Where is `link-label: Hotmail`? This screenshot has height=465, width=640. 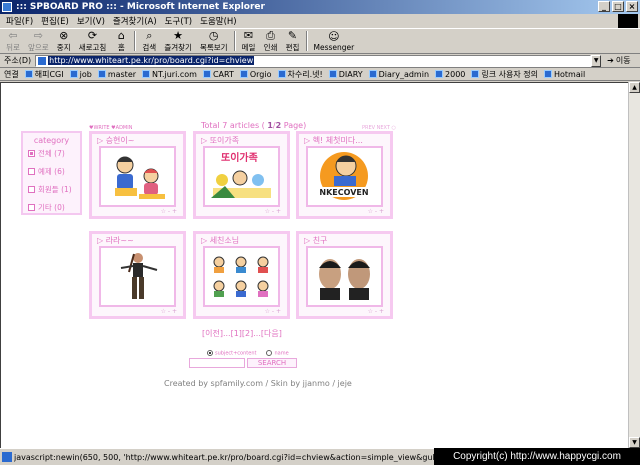 link-label: Hotmail is located at coordinates (569, 74).